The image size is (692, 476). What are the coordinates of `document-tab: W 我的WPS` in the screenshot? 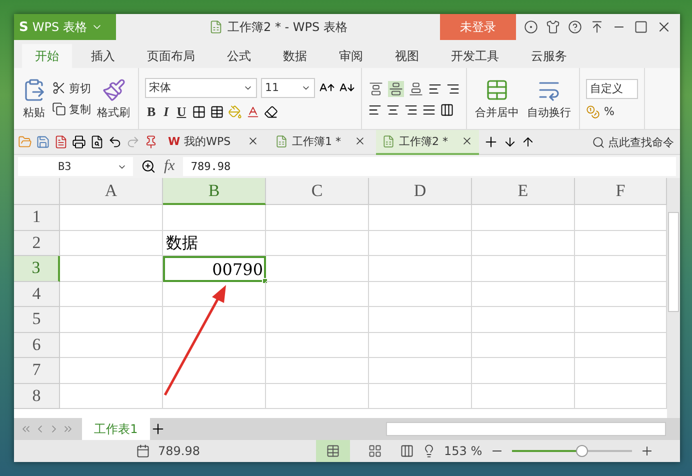 It's located at (213, 142).